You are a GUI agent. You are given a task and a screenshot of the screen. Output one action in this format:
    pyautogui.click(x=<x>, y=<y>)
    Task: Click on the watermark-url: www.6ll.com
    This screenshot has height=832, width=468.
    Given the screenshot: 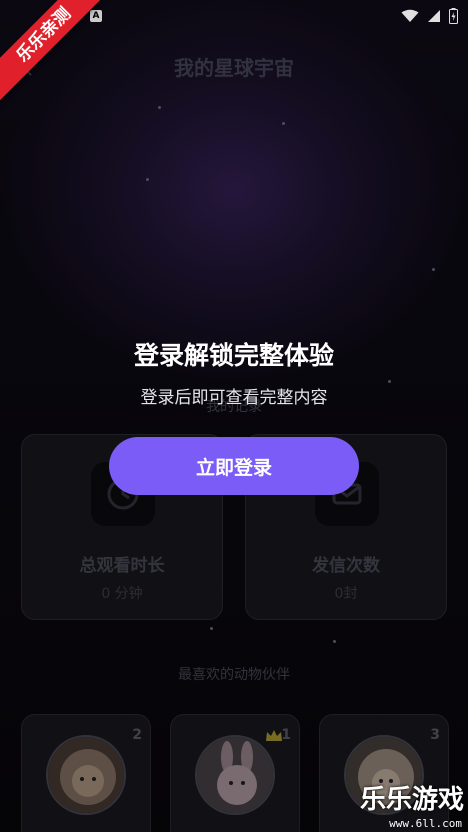 What is the action you would take?
    pyautogui.click(x=425, y=823)
    